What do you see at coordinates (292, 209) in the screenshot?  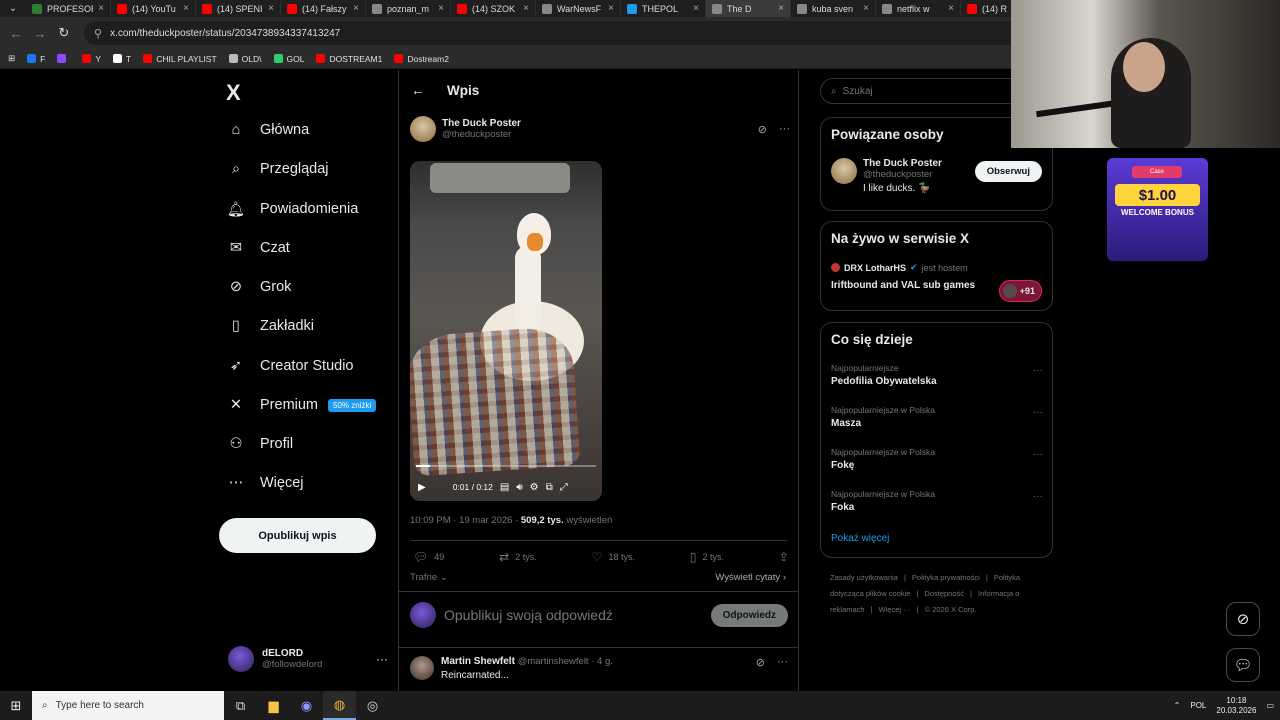 I see `nav-item-bell: 🔔︎ Powiadomienia` at bounding box center [292, 209].